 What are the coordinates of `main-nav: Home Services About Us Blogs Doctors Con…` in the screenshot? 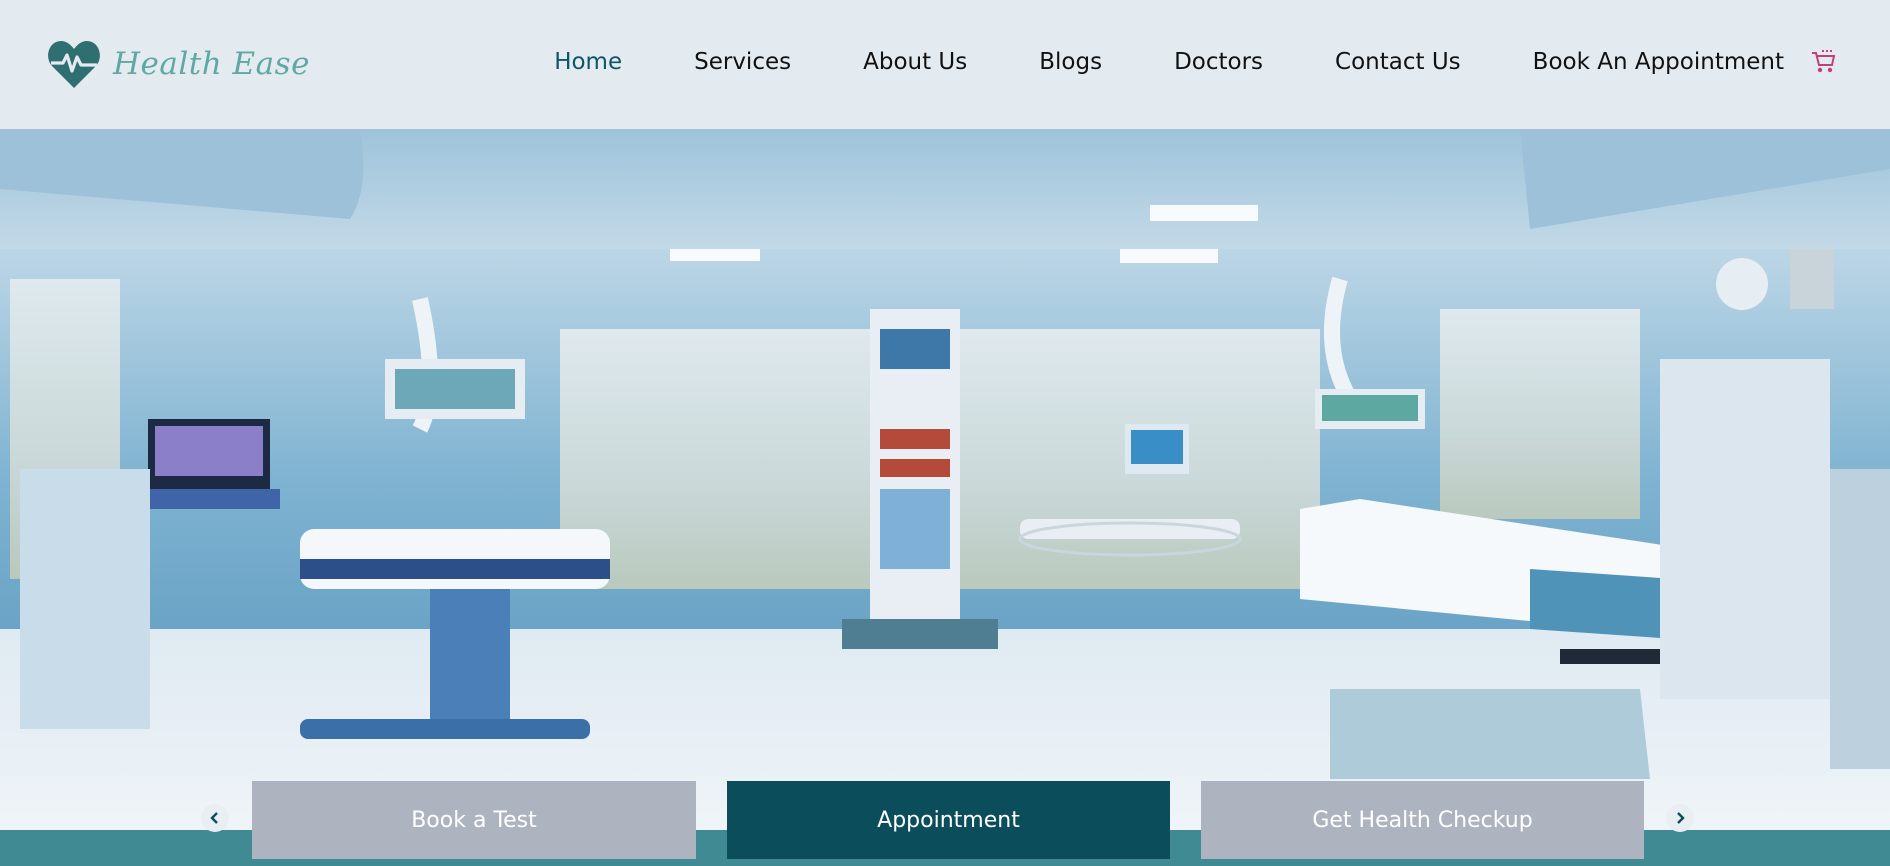 It's located at (1196, 62).